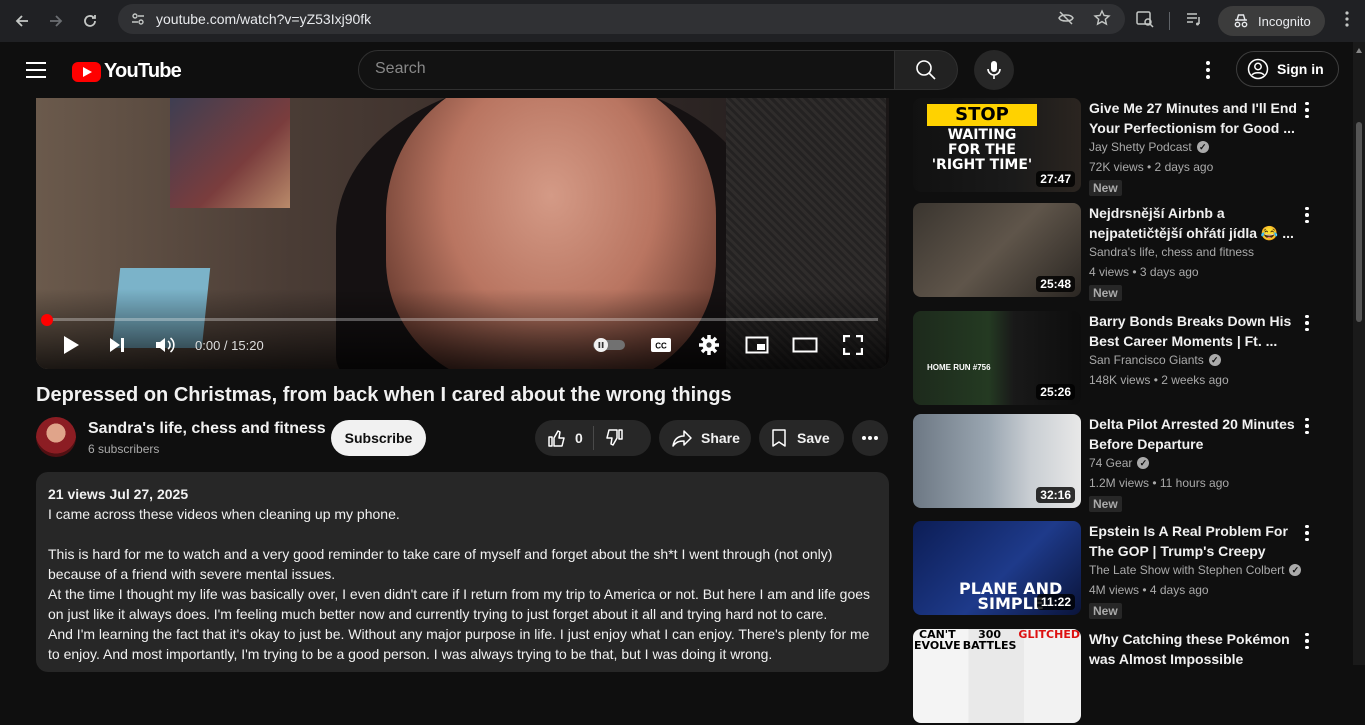 The image size is (1365, 725). What do you see at coordinates (621, 19) in the screenshot?
I see `address-bar: youtube.com/watch?v=yZ53Ixj90fk` at bounding box center [621, 19].